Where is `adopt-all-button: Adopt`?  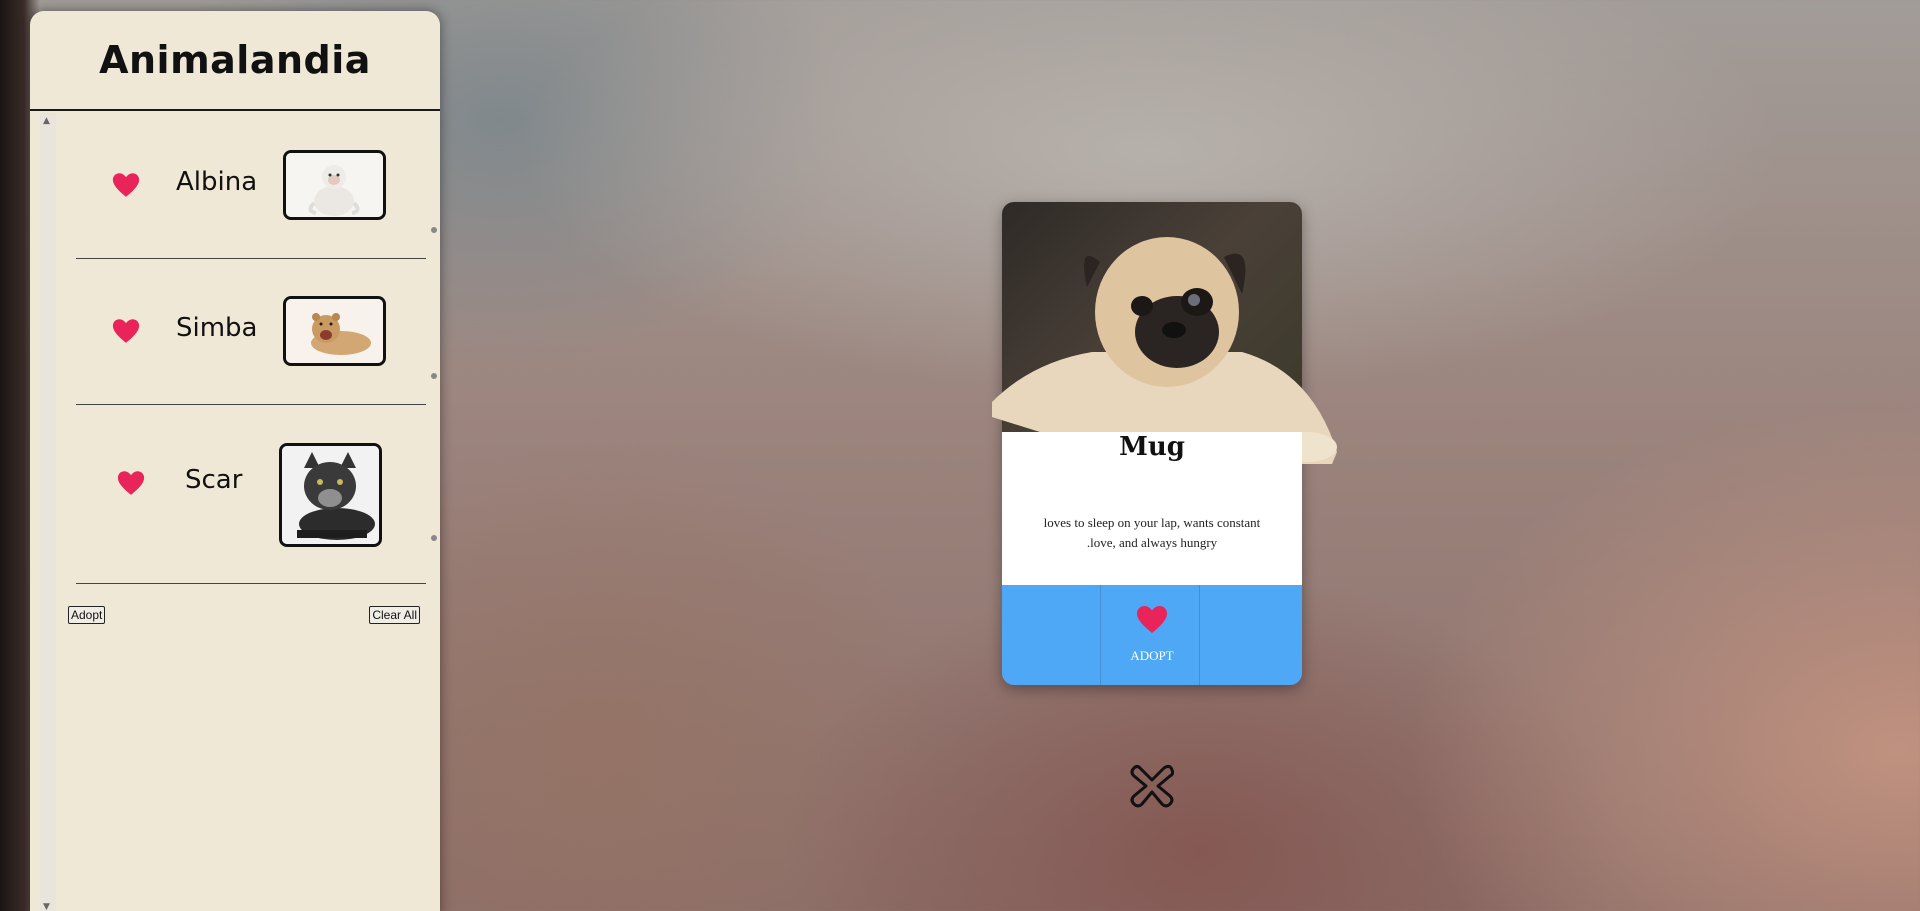
adopt-all-button: Adopt is located at coordinates (87, 615).